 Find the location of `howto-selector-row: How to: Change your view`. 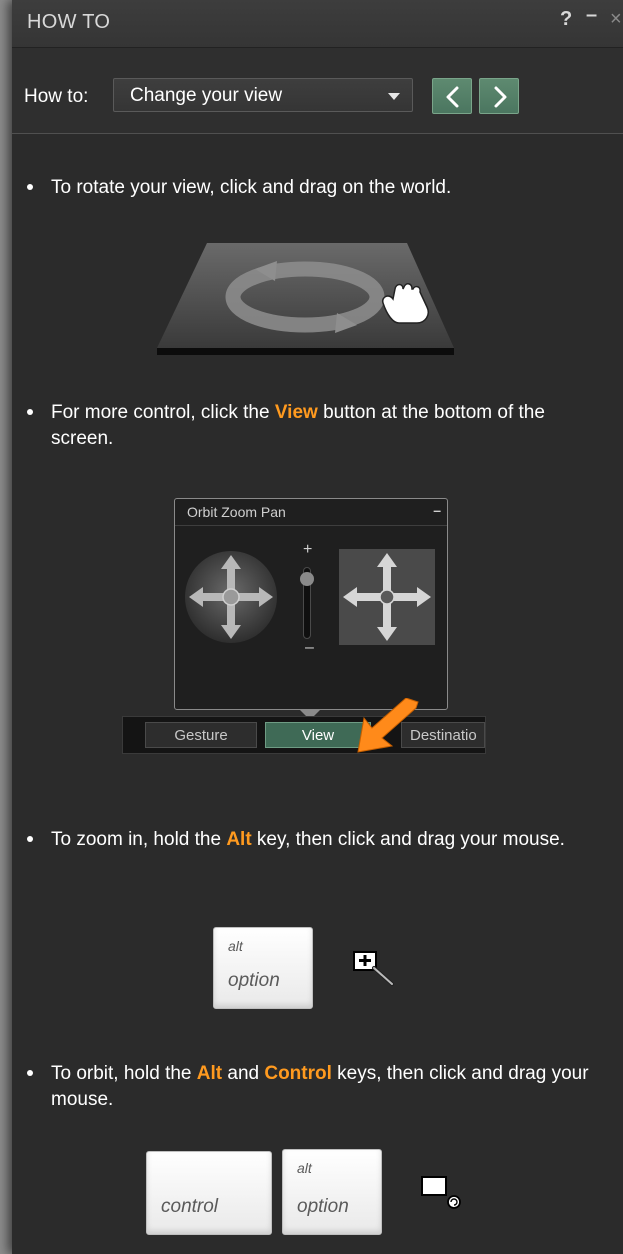

howto-selector-row: How to: Change your view is located at coordinates (317, 91).